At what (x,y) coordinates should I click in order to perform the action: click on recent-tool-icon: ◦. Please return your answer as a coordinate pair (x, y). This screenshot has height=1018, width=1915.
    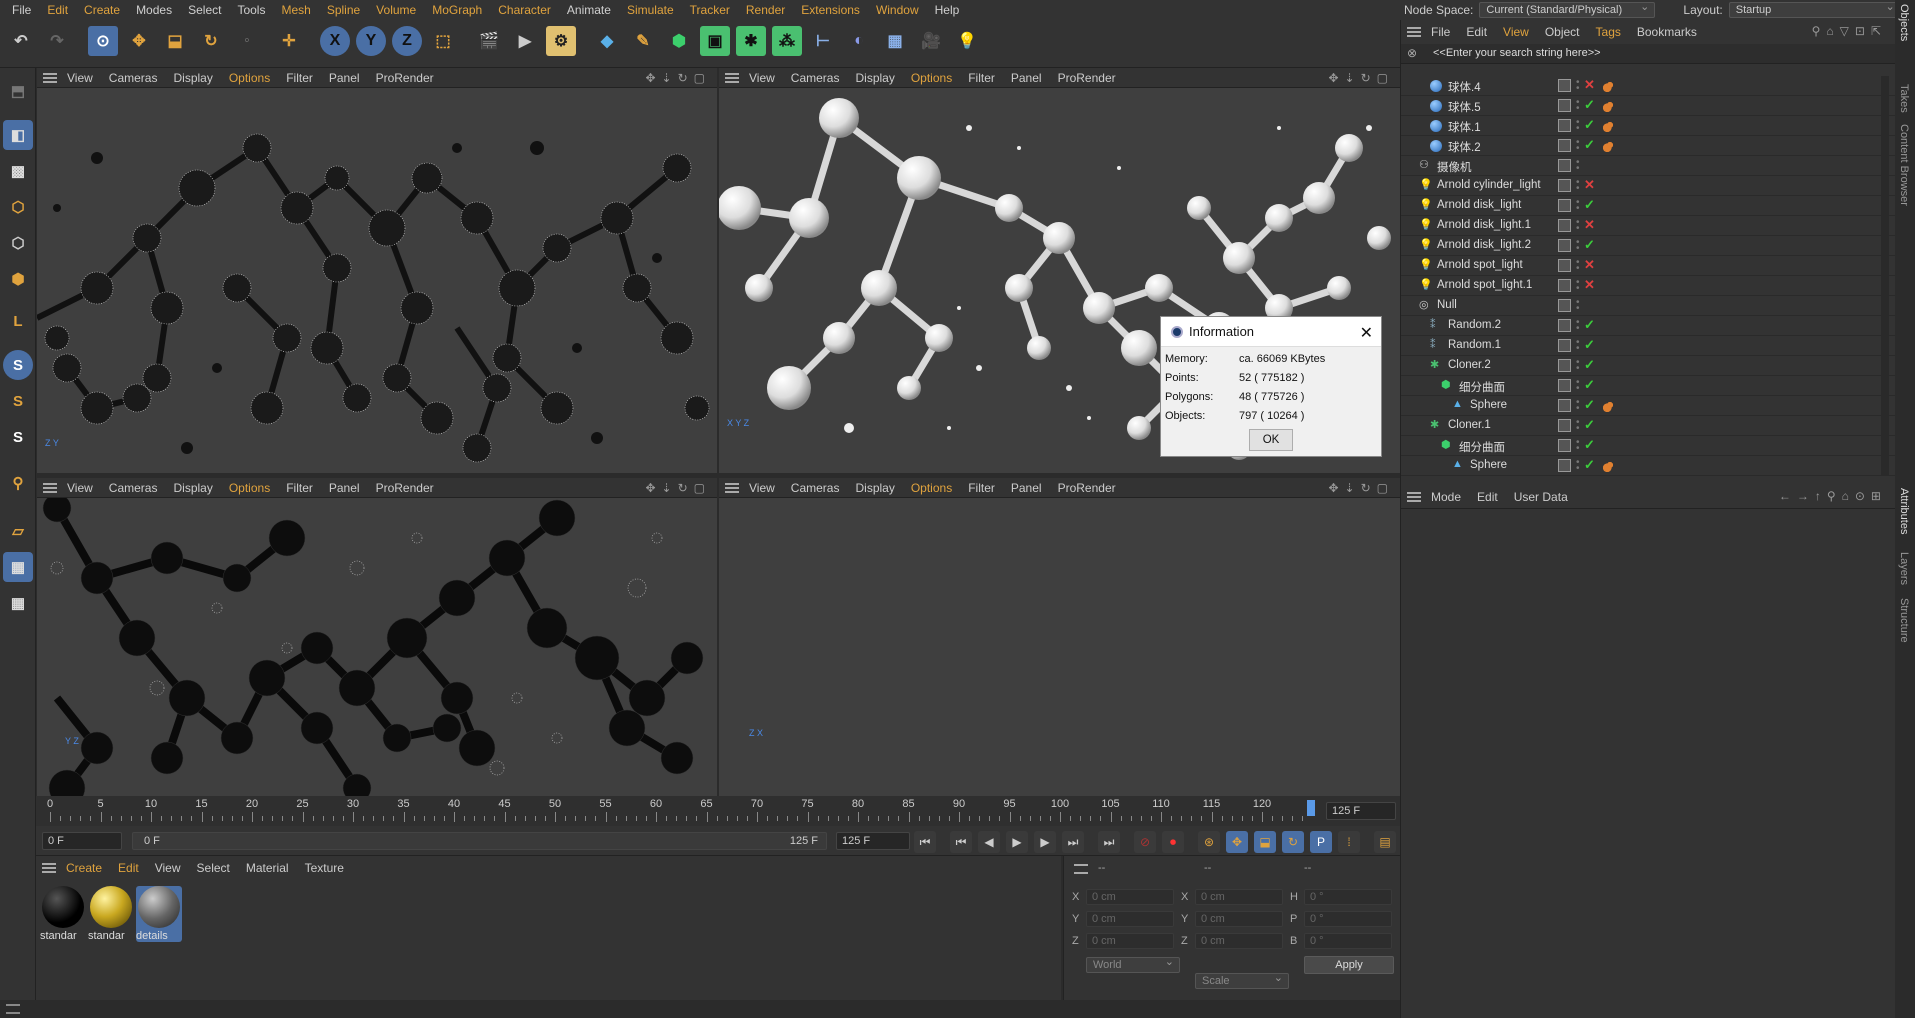
    Looking at the image, I should click on (247, 41).